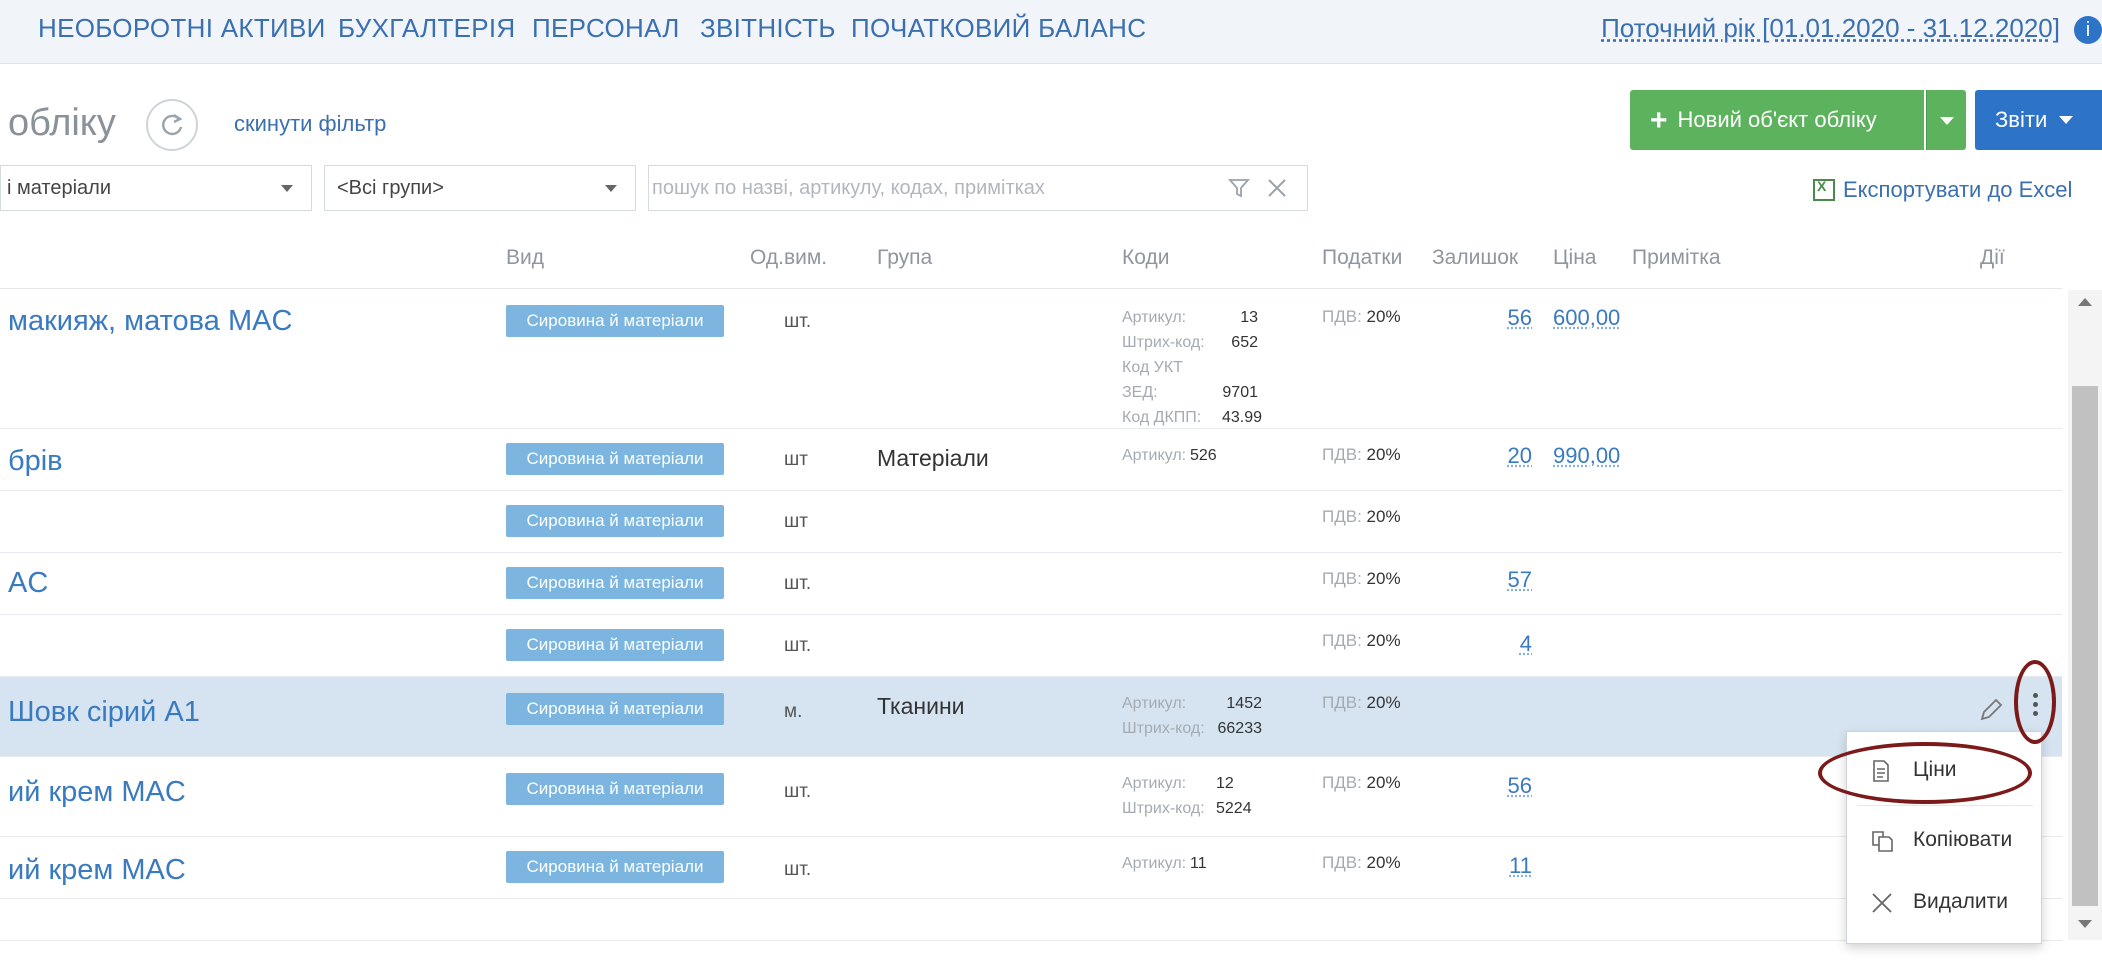 Image resolution: width=2102 pixels, height=966 pixels. Describe the element at coordinates (1163, 808) in the screenshot. I see `code-label: Штрих-код:` at that location.